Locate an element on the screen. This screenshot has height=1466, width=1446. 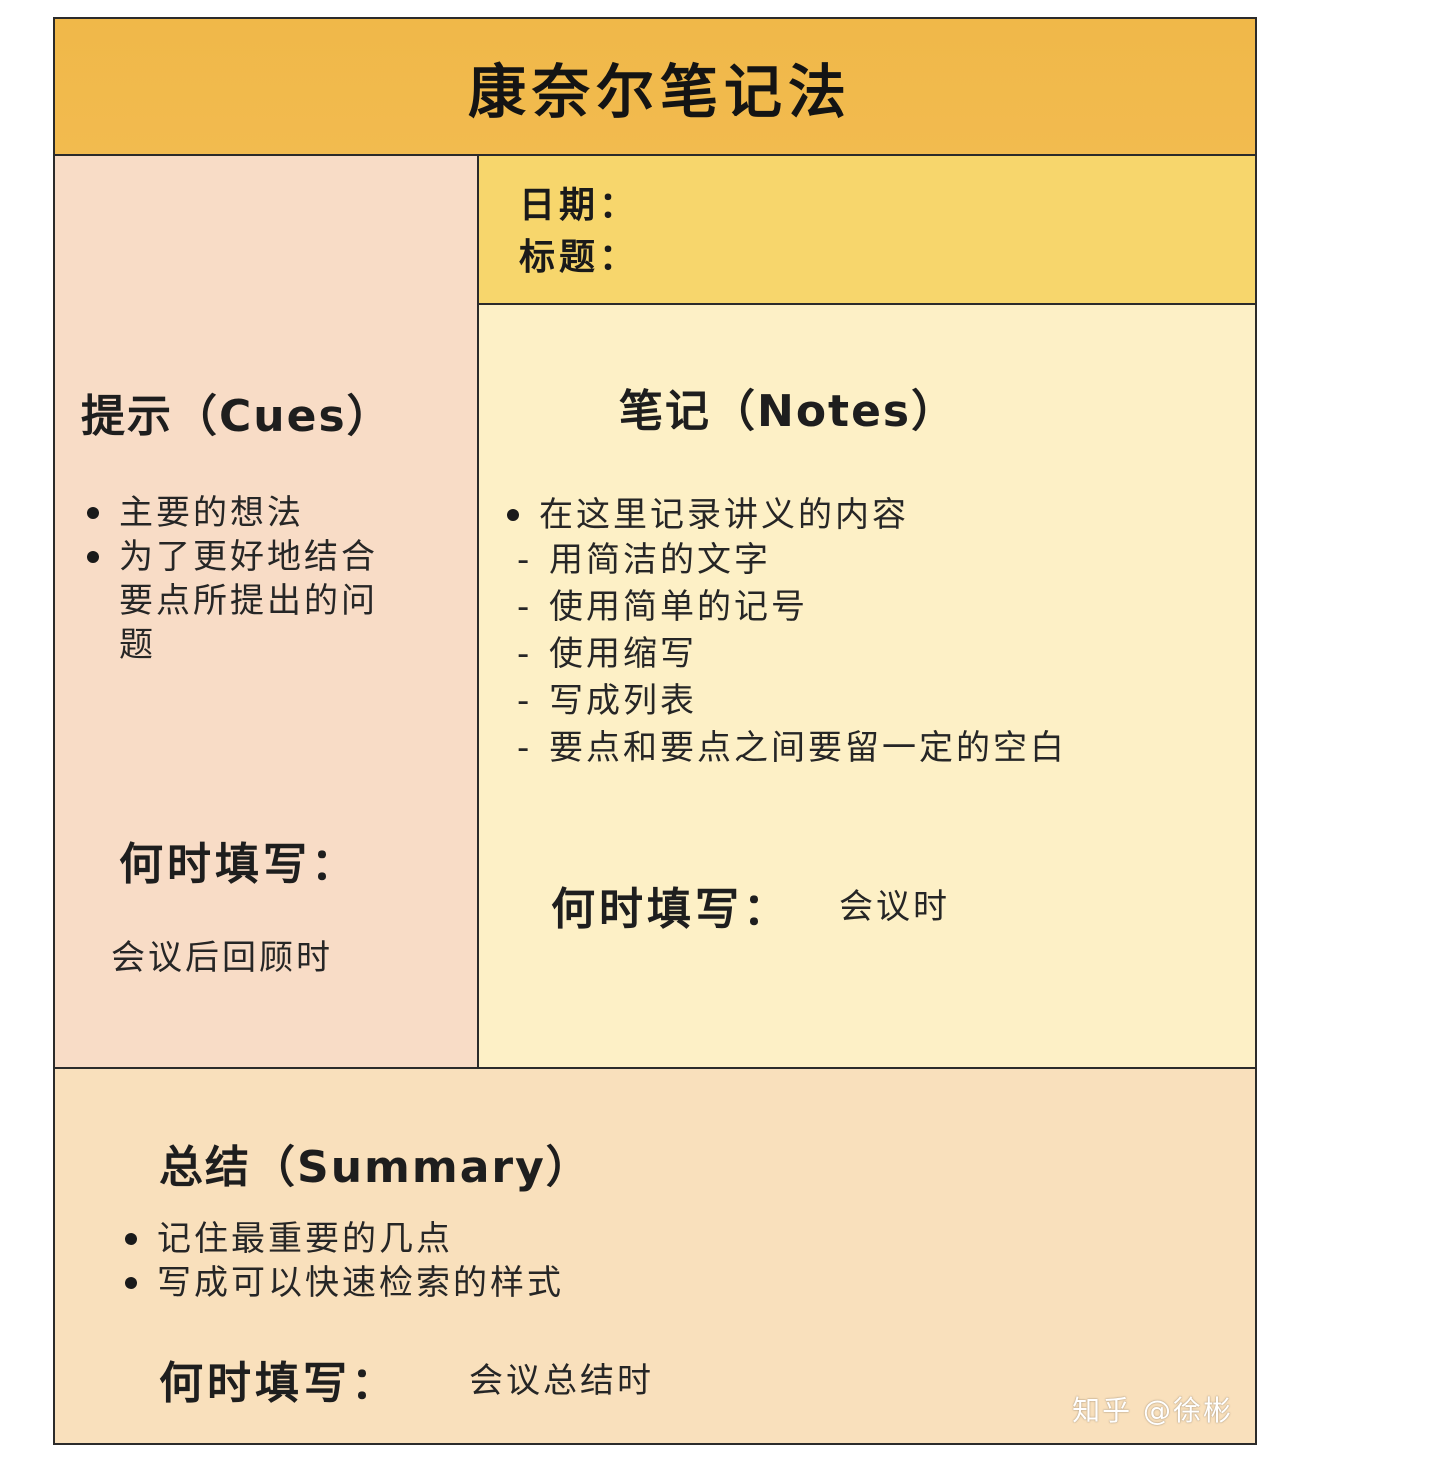
notes-when-value: 会议时 is located at coordinates (894, 907).